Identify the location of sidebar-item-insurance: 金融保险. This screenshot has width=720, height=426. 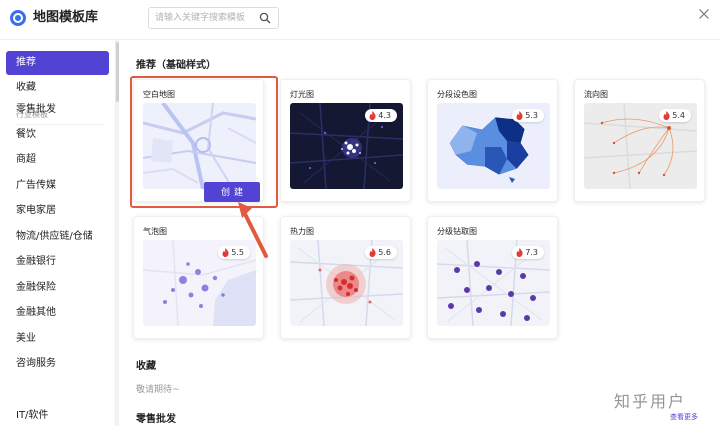
(57, 288).